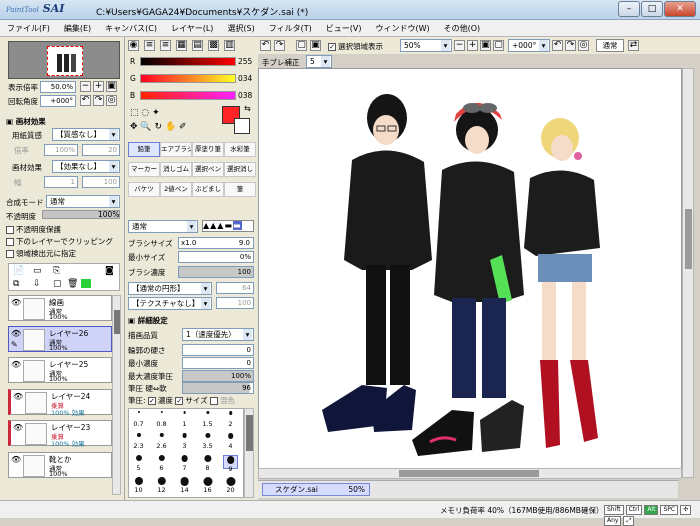  Describe the element at coordinates (16, 284) in the screenshot. I see `copy-layer-icon: ⧉` at that location.